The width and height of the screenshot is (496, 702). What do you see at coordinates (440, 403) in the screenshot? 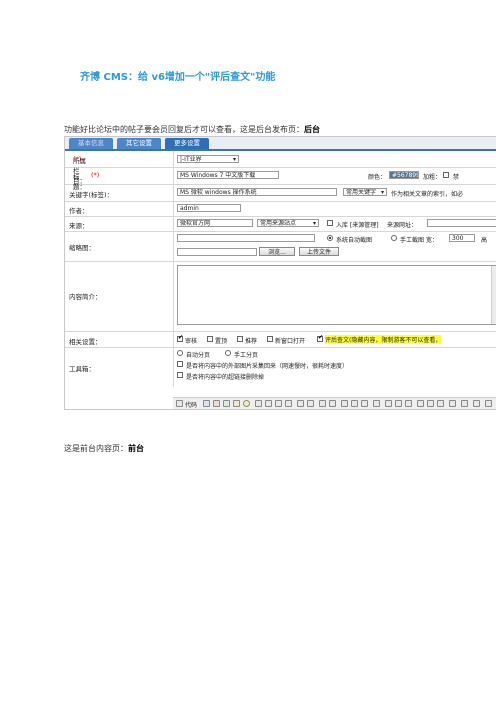
I see `select-icon` at bounding box center [440, 403].